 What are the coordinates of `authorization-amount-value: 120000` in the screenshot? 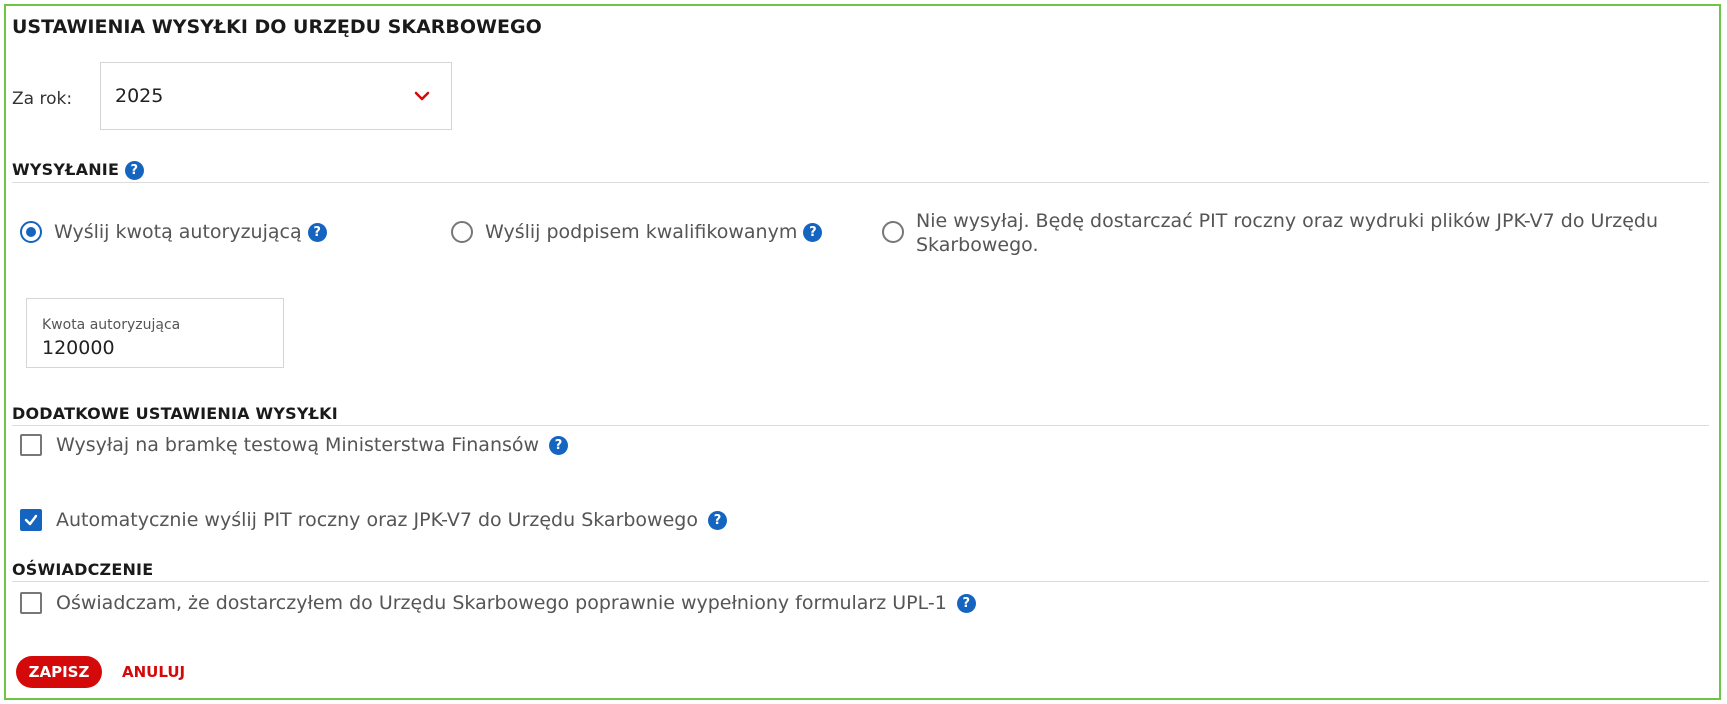 It's located at (78, 348).